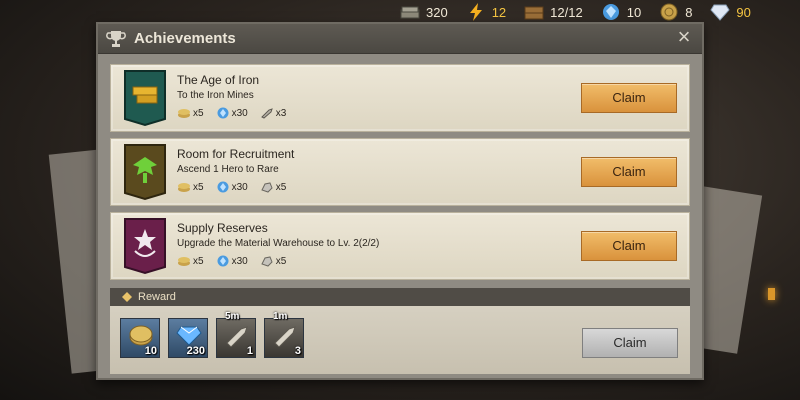  I want to click on reward-area: 10 230 5m 1 1m 3 Claim, so click(400, 340).